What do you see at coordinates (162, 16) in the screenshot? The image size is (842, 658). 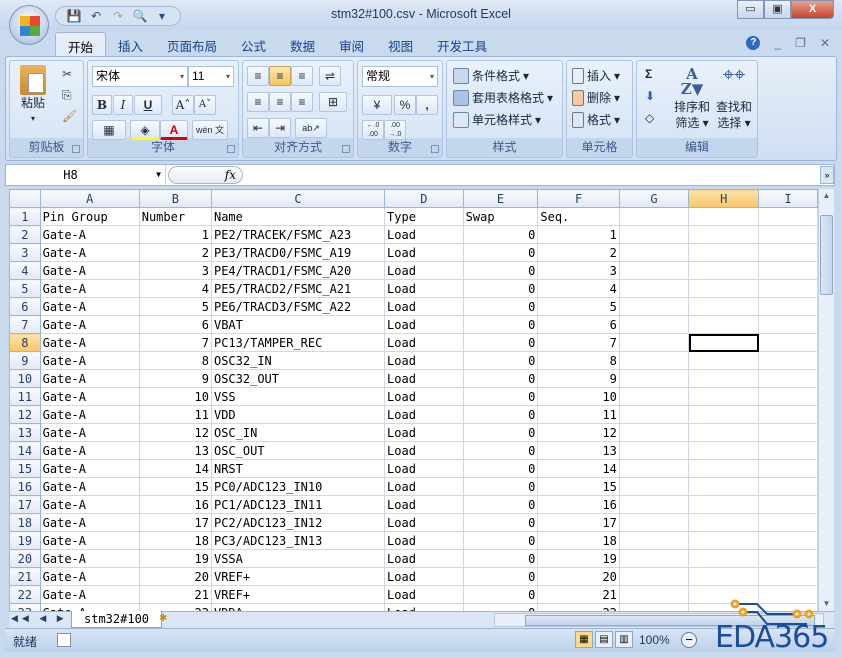 I see `customize-qat-icon: ▾` at bounding box center [162, 16].